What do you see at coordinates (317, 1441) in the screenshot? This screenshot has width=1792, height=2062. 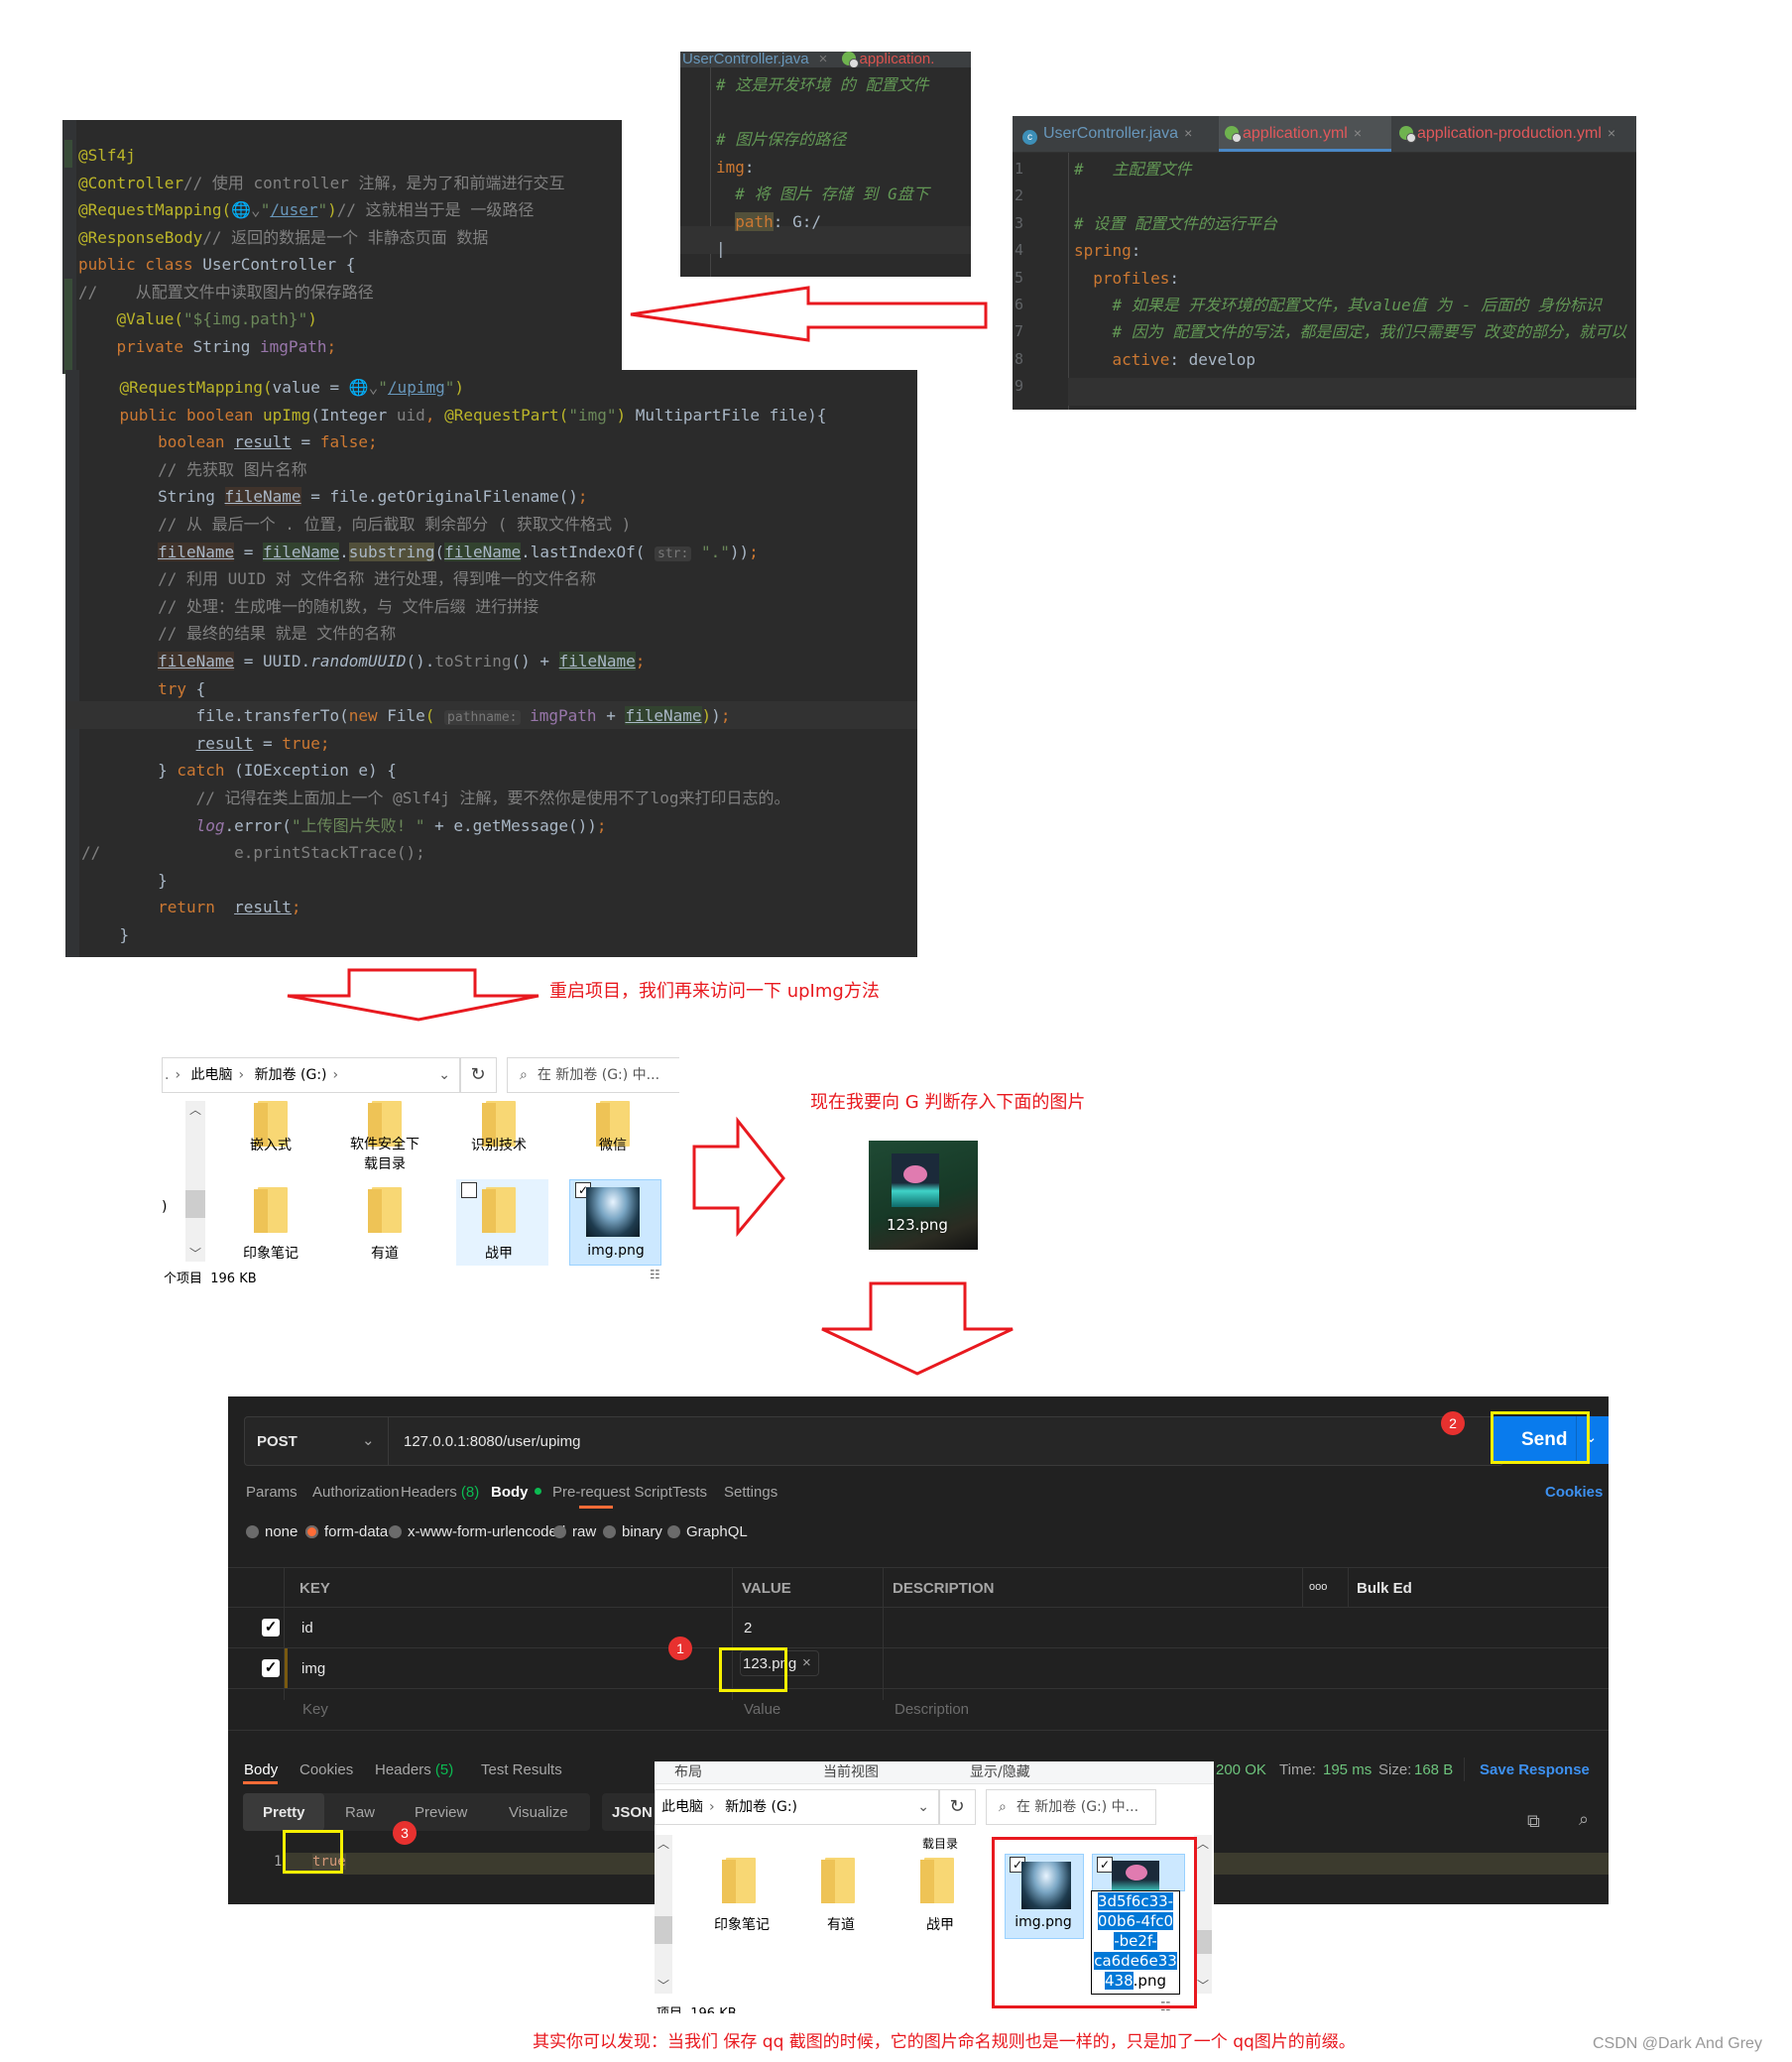 I see `method-select: POST ⌄` at bounding box center [317, 1441].